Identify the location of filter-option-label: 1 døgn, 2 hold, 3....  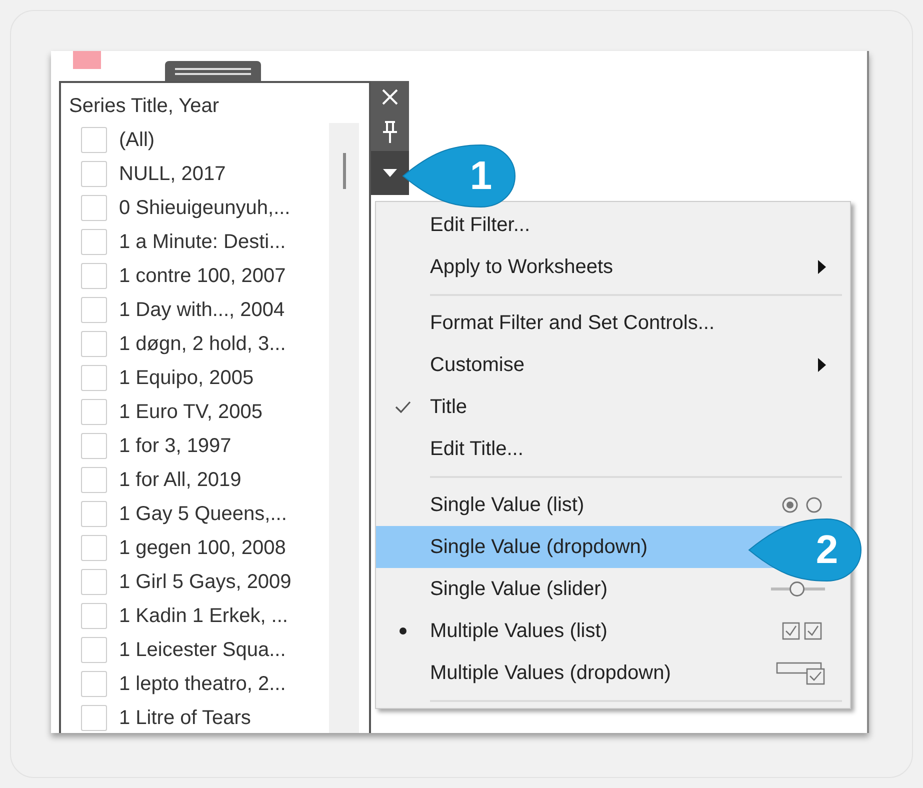
(202, 344).